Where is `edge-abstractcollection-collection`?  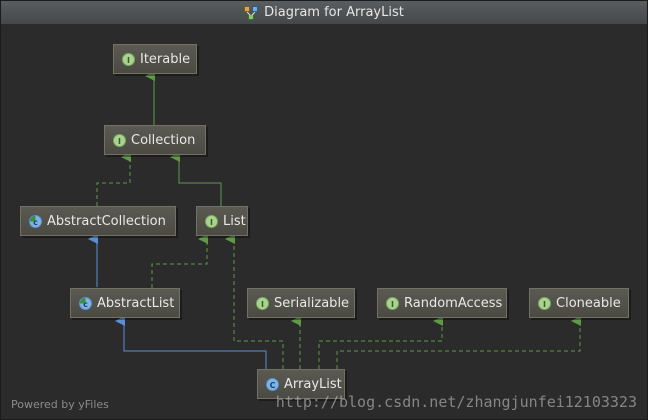 edge-abstractcollection-collection is located at coordinates (113, 179).